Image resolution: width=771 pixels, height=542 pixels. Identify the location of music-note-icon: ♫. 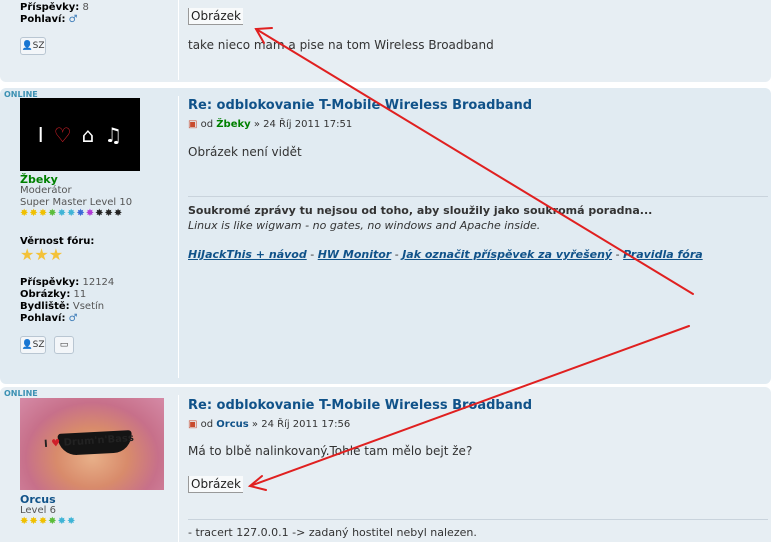
(113, 134).